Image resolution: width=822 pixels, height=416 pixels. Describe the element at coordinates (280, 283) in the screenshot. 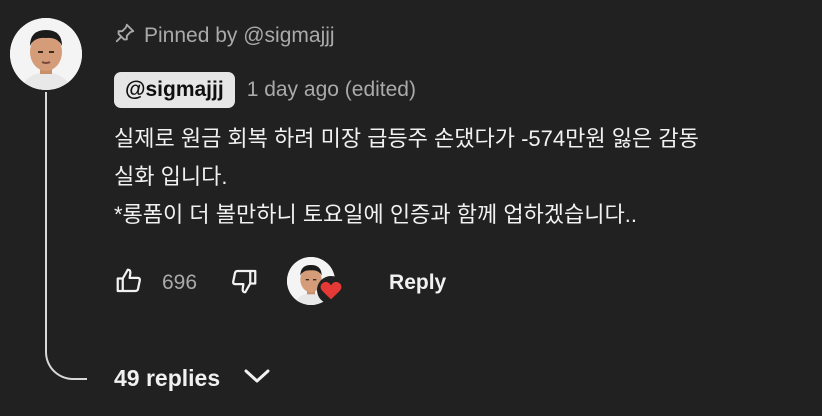

I see `comment-actions: 696 Reply` at that location.